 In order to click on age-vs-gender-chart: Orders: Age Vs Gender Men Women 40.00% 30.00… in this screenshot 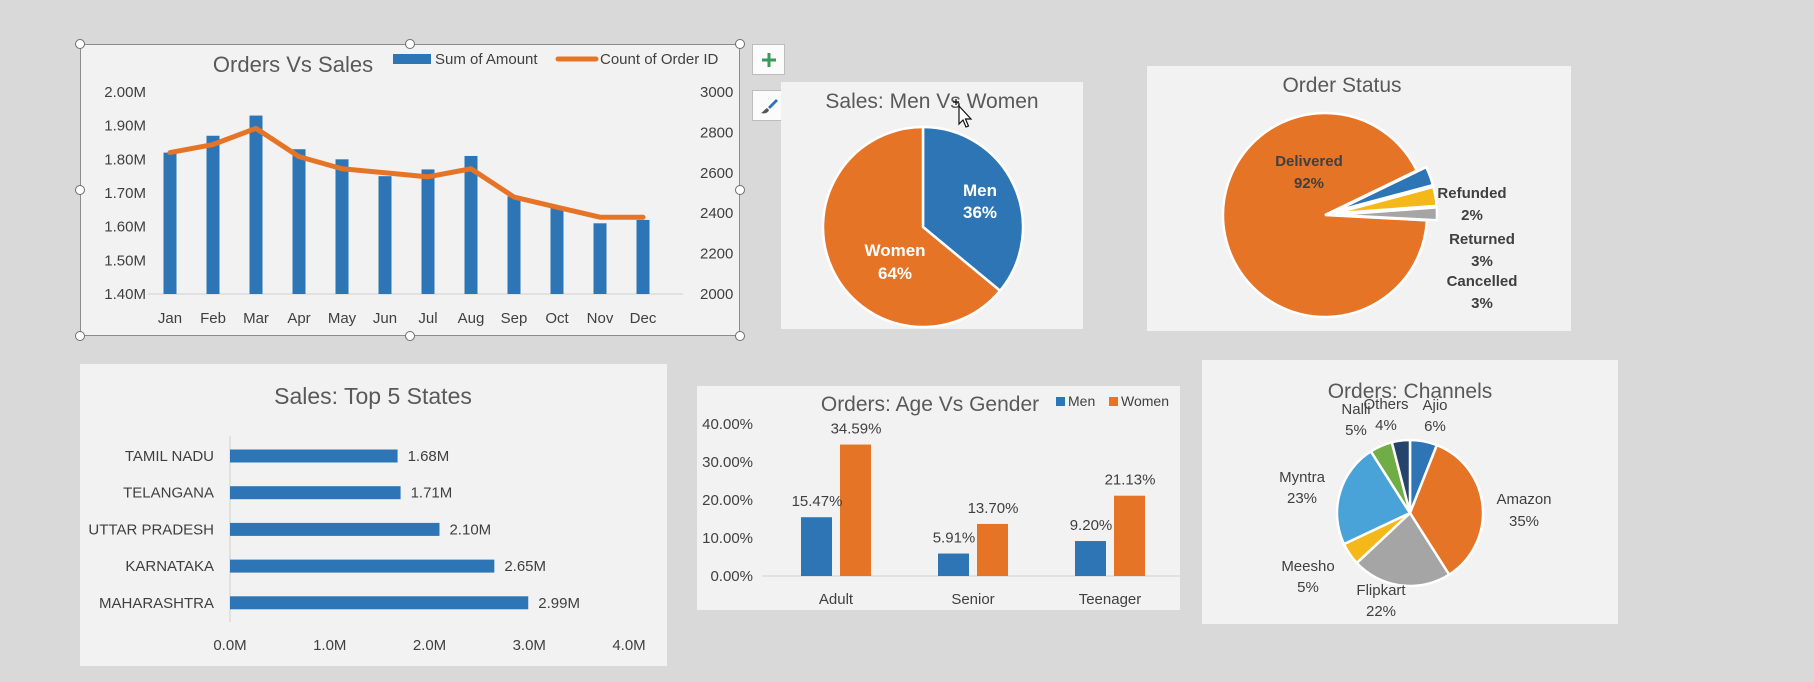, I will do `click(938, 498)`.